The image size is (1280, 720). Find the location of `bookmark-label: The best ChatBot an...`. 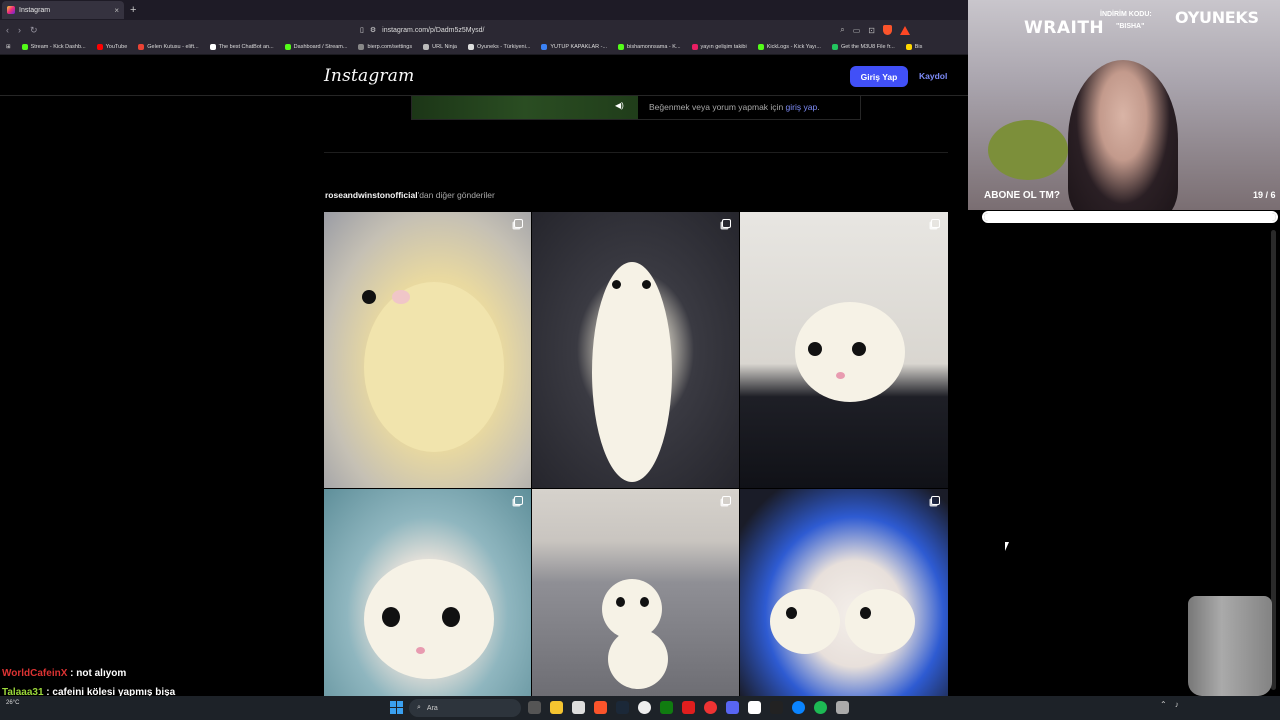

bookmark-label: The best ChatBot an... is located at coordinates (246, 47).